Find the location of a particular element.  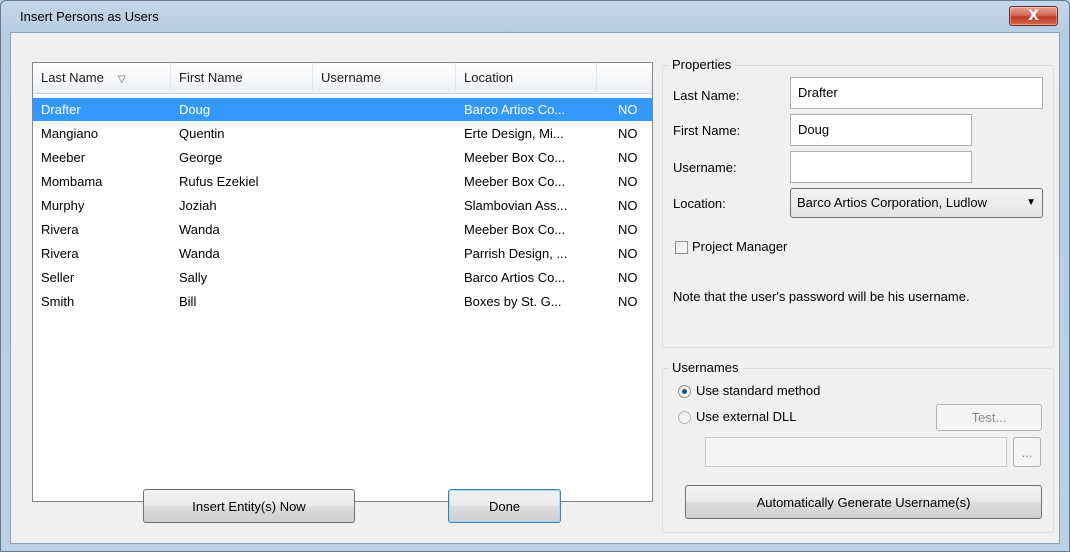

username-field is located at coordinates (881, 167).